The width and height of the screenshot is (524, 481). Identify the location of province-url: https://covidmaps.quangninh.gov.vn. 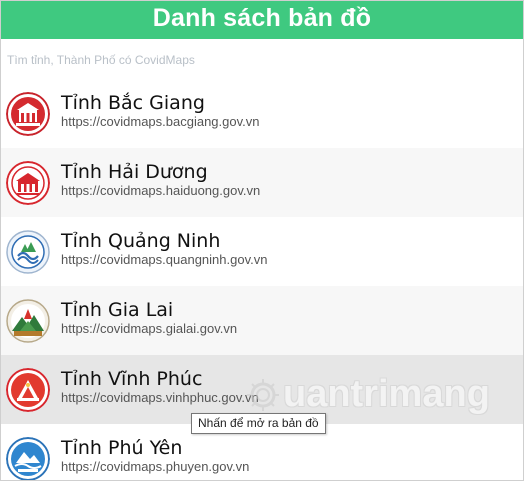
(164, 259).